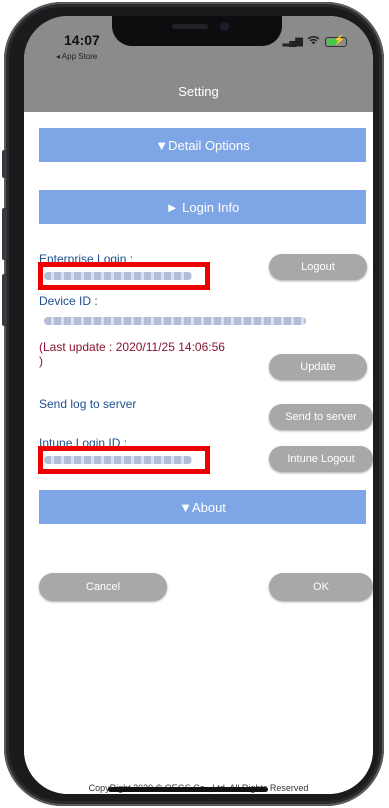 Image resolution: width=389 pixels, height=808 pixels. I want to click on last-update-text: (Last update : 2020/11/25 14:06:56 ), so click(132, 354).